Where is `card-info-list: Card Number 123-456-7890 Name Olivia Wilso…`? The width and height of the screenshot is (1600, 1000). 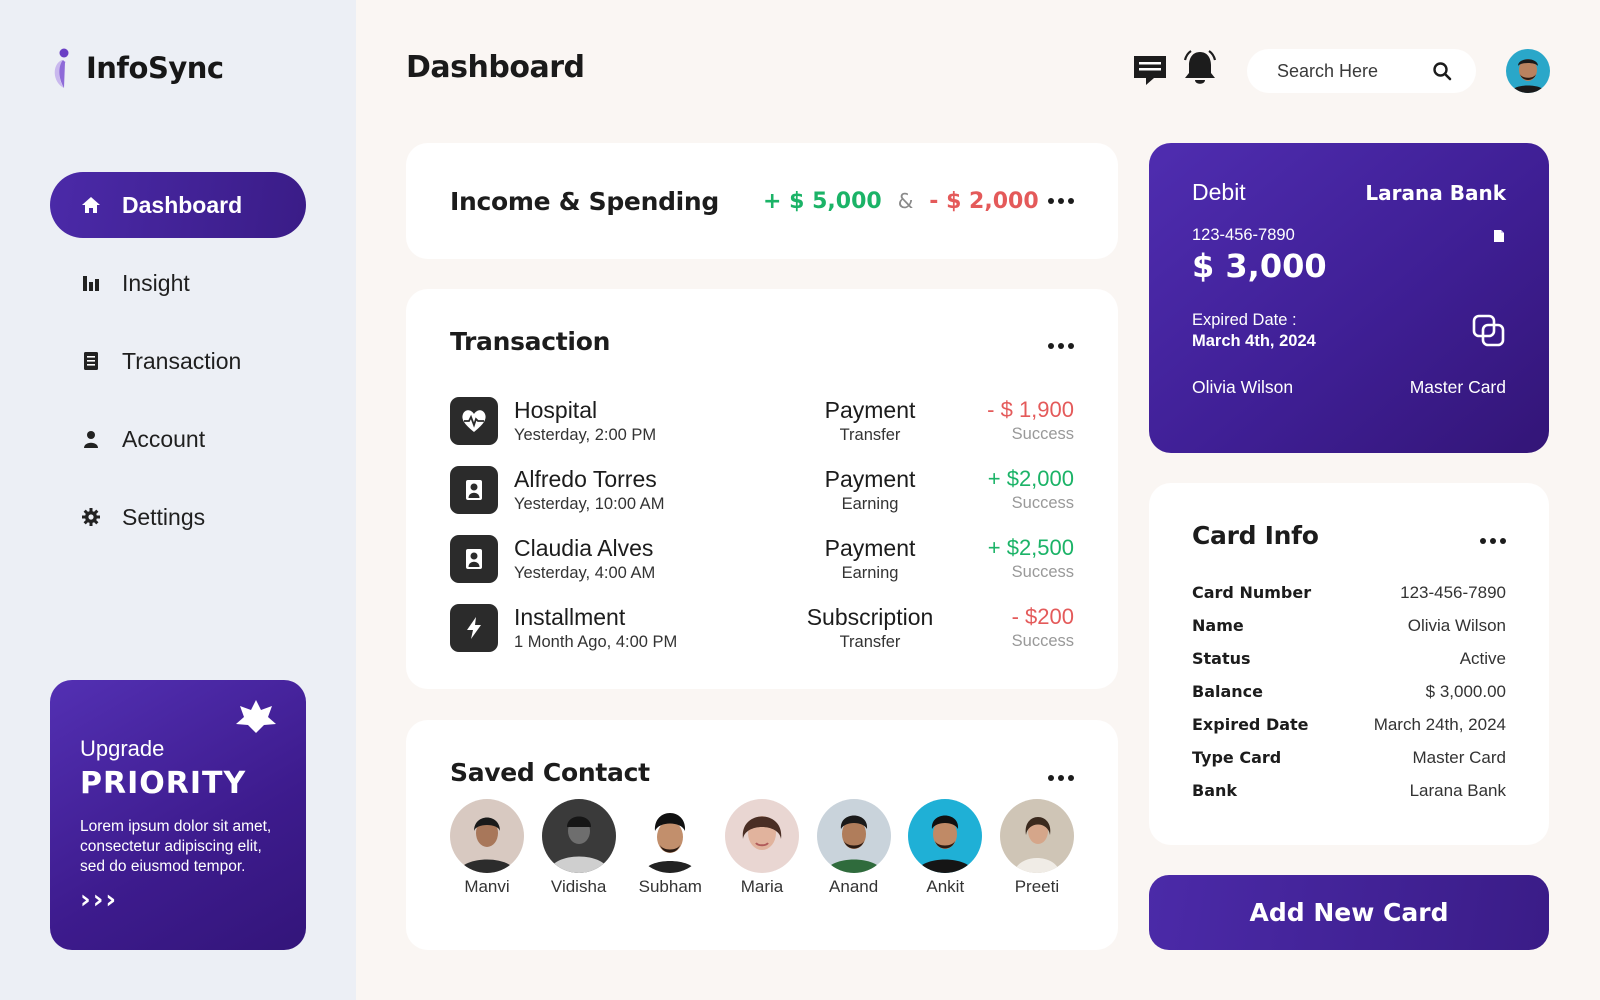
card-info-list: Card Number 123-456-7890 Name Olivia Wilso… is located at coordinates (1349, 691).